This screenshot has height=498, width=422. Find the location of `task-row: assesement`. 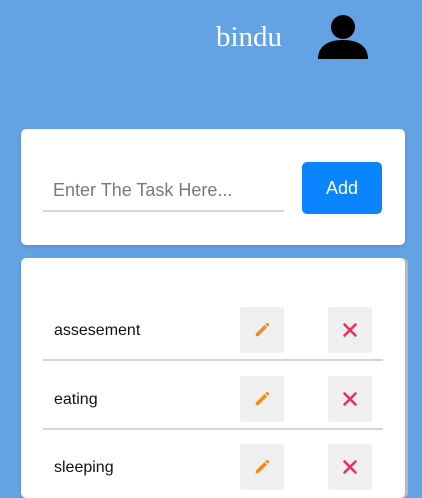

task-row: assesement is located at coordinates (213, 334).